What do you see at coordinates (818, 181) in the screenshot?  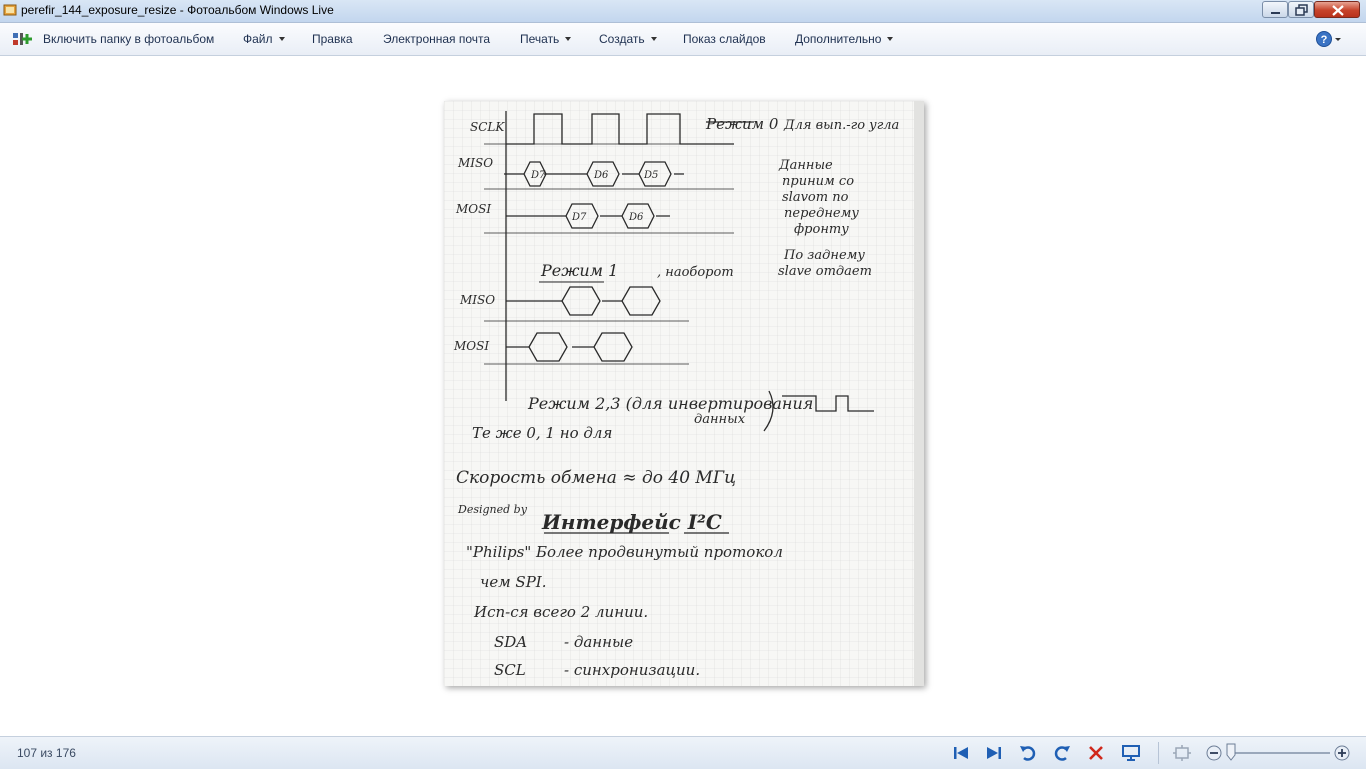 I see `note-data-2: приним со` at bounding box center [818, 181].